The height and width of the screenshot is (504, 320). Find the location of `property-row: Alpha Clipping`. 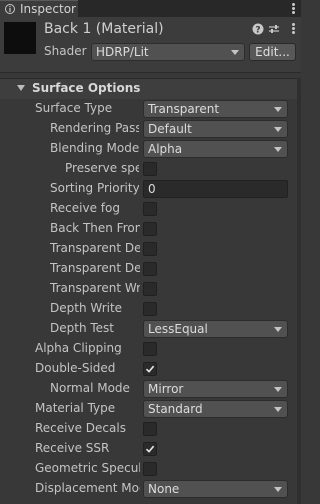

property-row: Alpha Clipping is located at coordinates (150, 349).